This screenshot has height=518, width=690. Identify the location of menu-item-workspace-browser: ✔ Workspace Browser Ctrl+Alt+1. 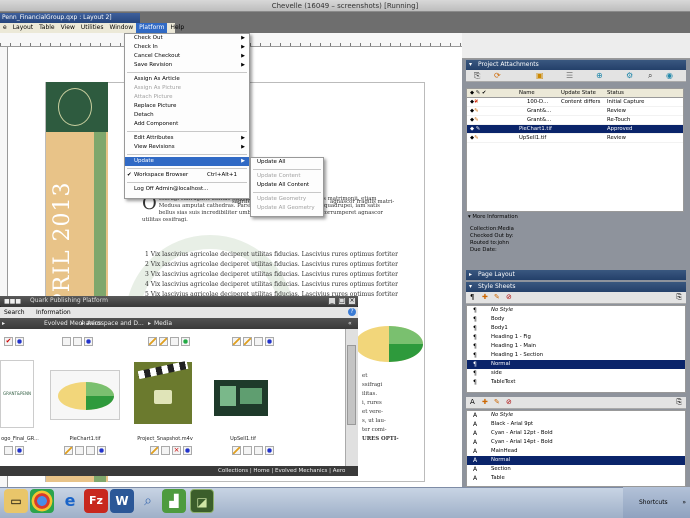
(187, 175).